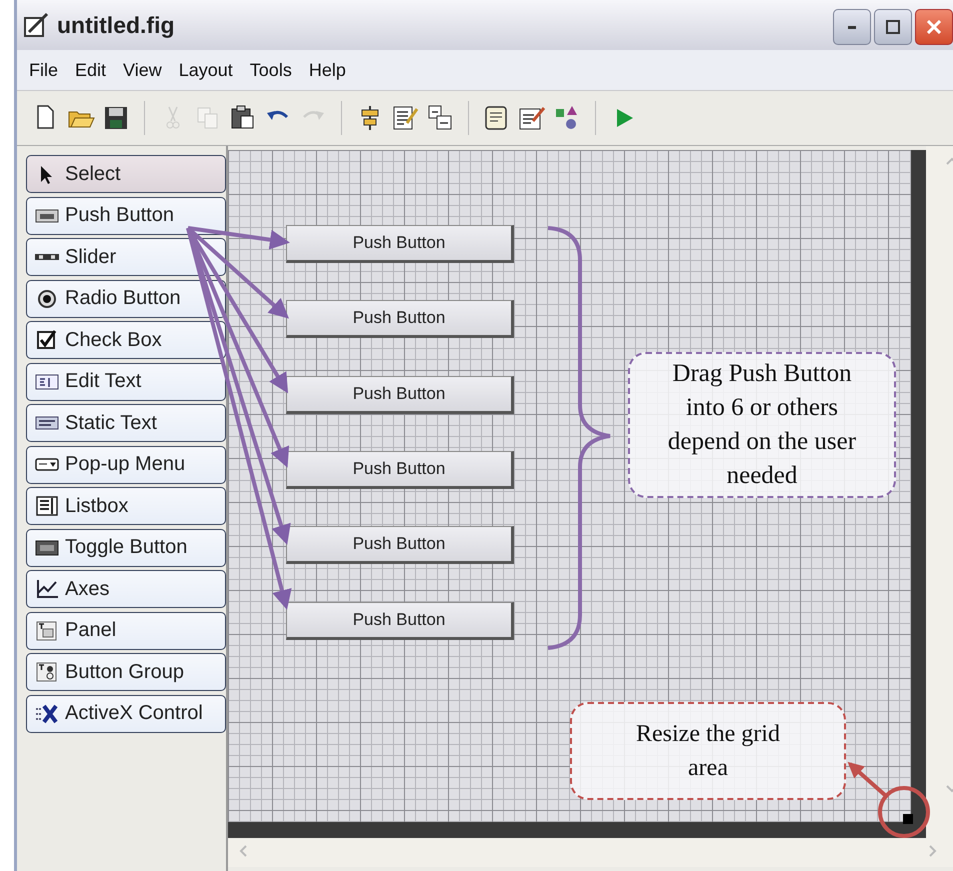  I want to click on slider-tool-icon, so click(47, 257).